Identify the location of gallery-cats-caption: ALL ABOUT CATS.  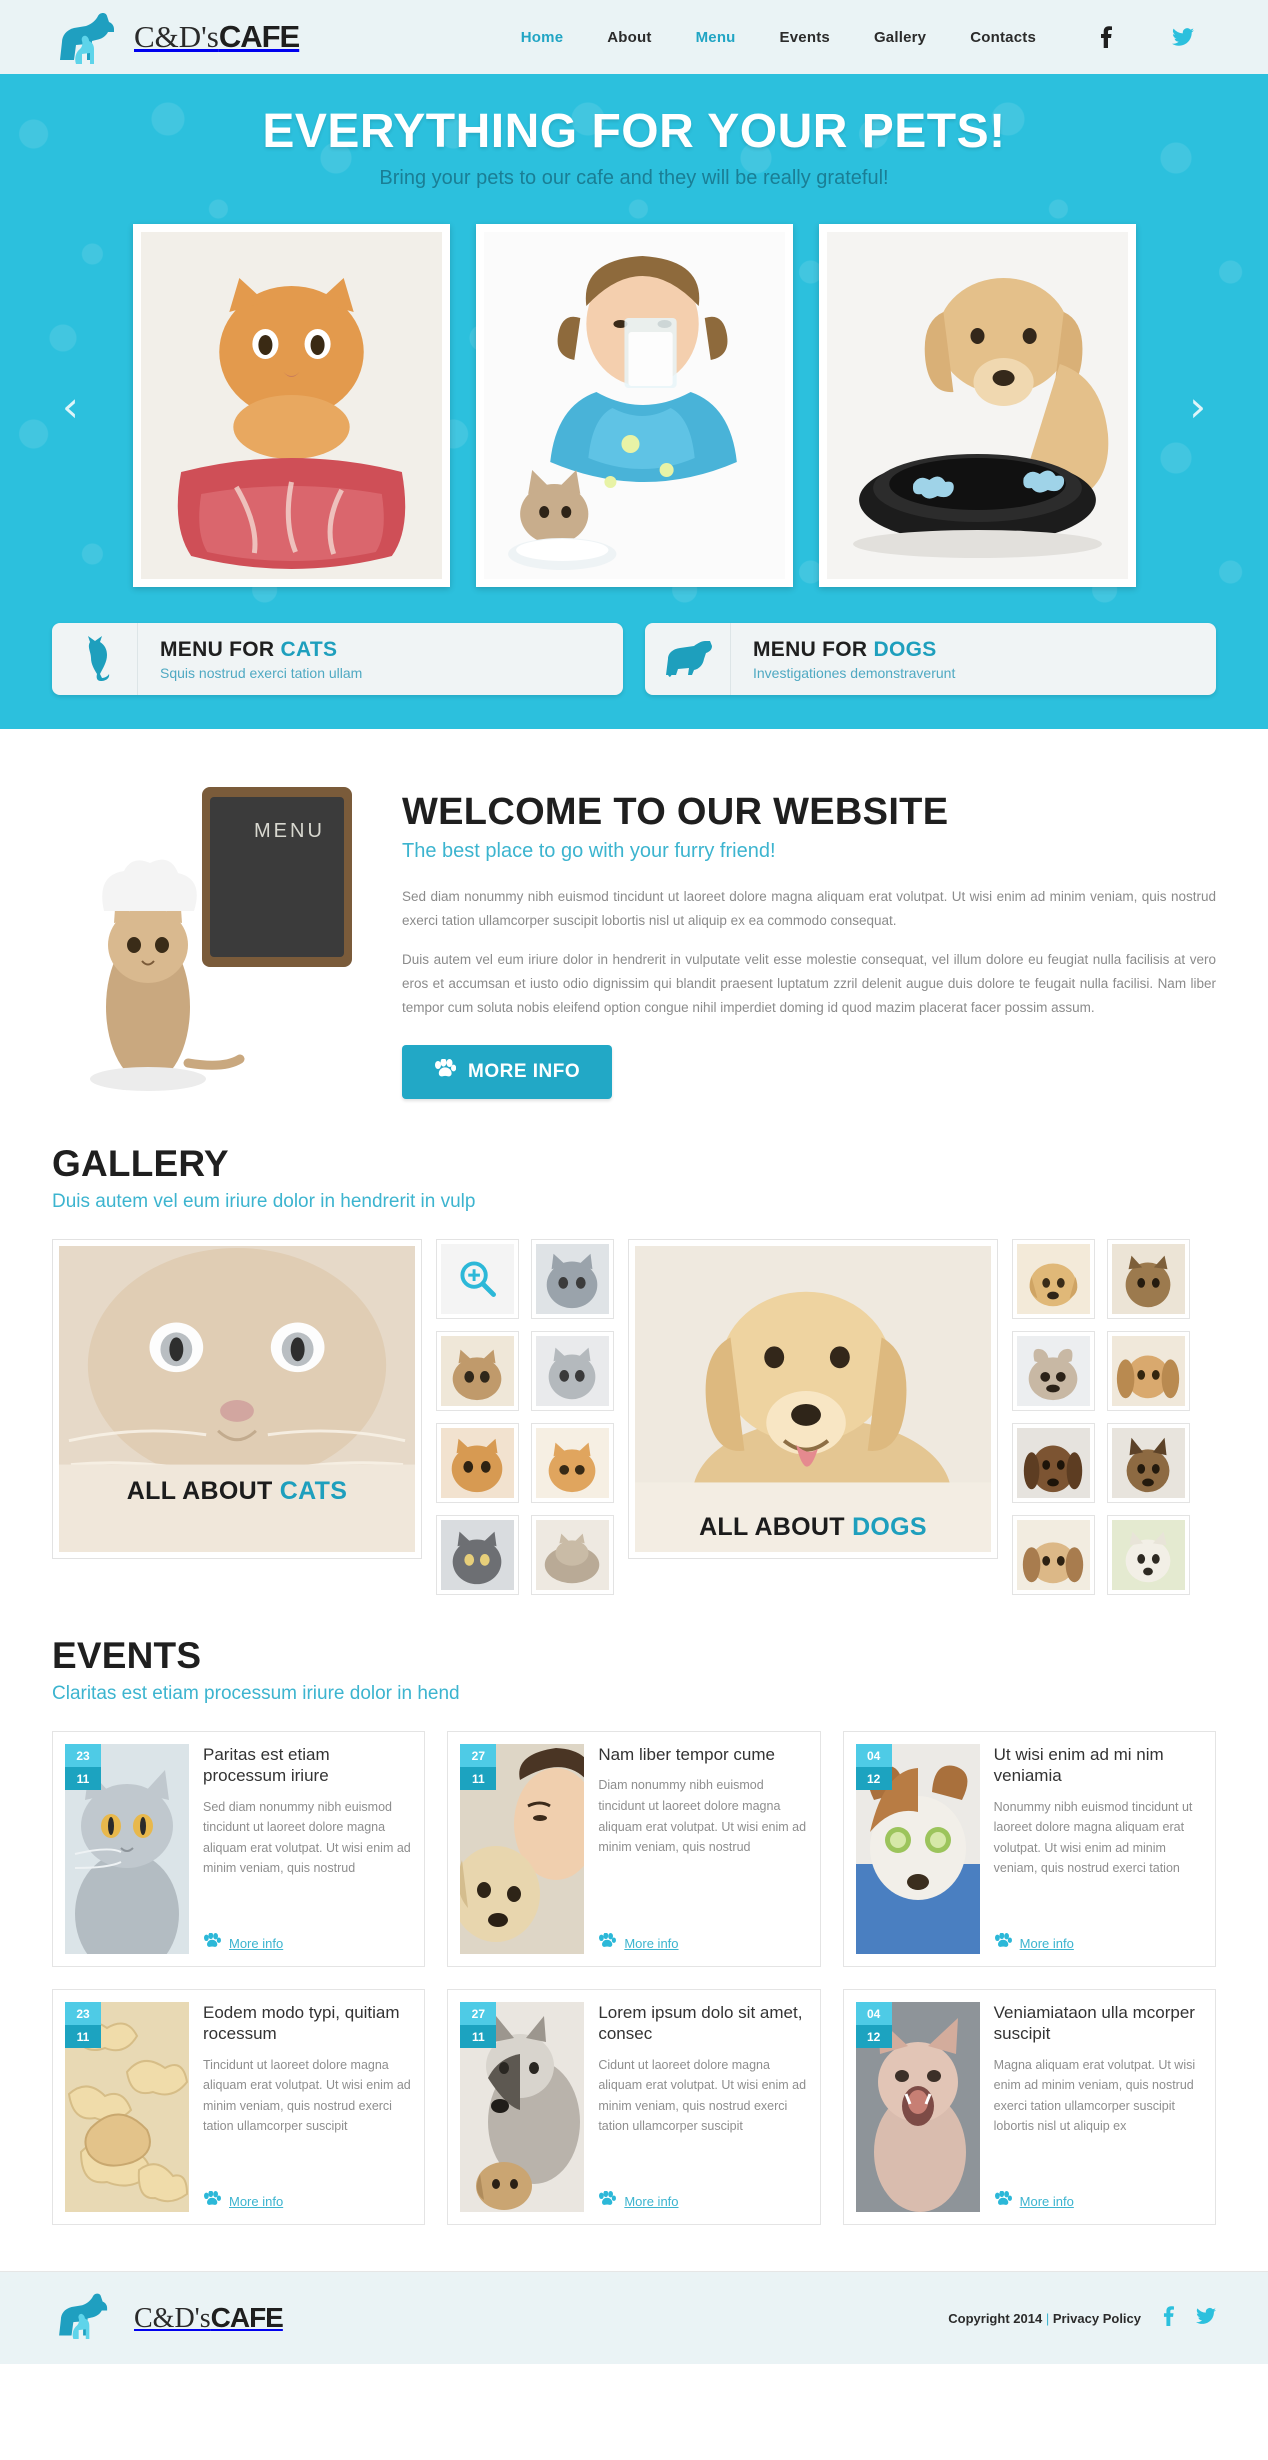
(237, 1491).